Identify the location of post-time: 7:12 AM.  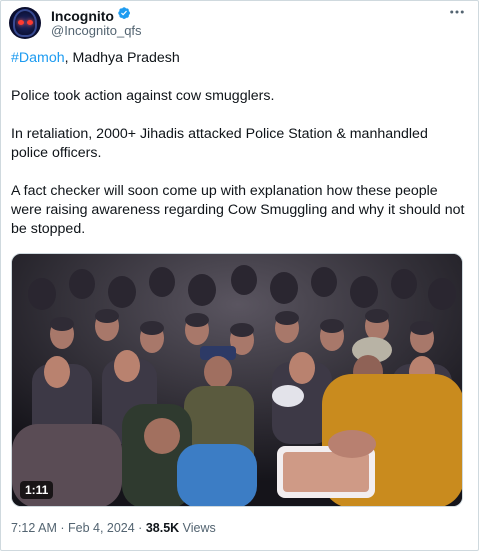
(34, 528).